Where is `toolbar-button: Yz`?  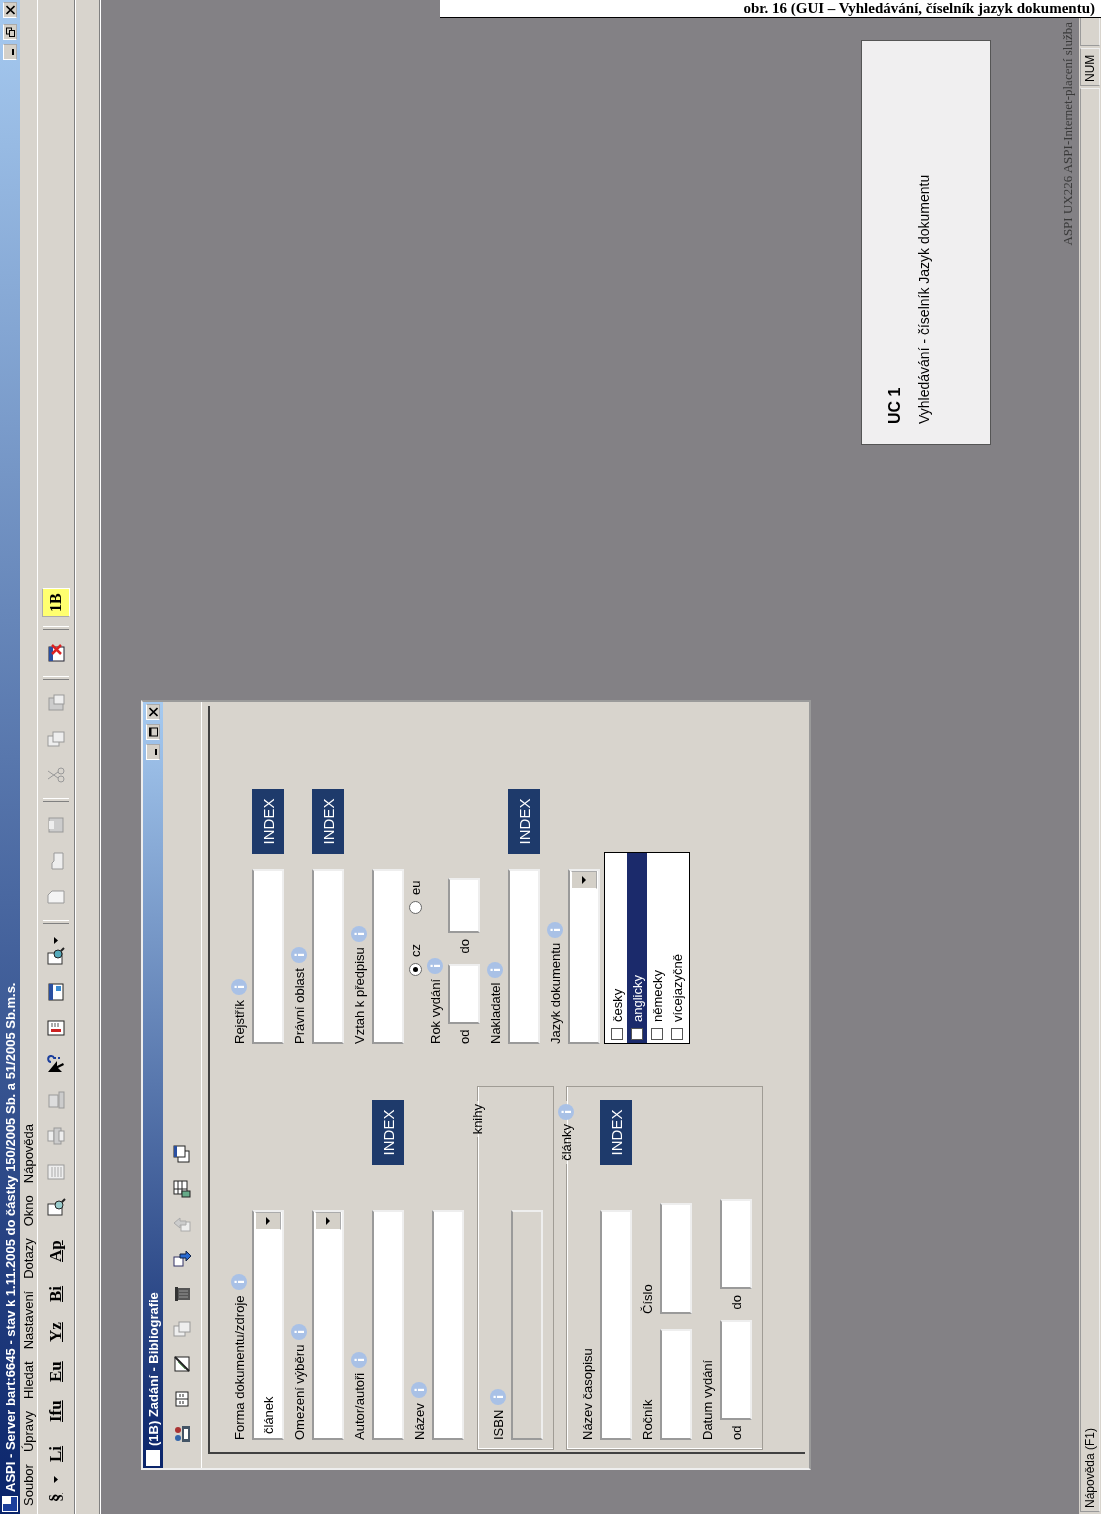 toolbar-button: Yz is located at coordinates (56, 1326).